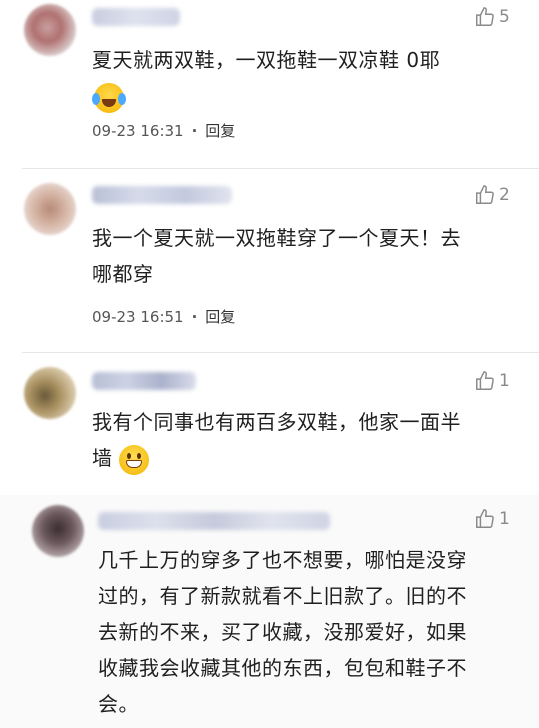 The image size is (539, 728). Describe the element at coordinates (123, 274) in the screenshot. I see `comment-line: 哪都穿` at that location.